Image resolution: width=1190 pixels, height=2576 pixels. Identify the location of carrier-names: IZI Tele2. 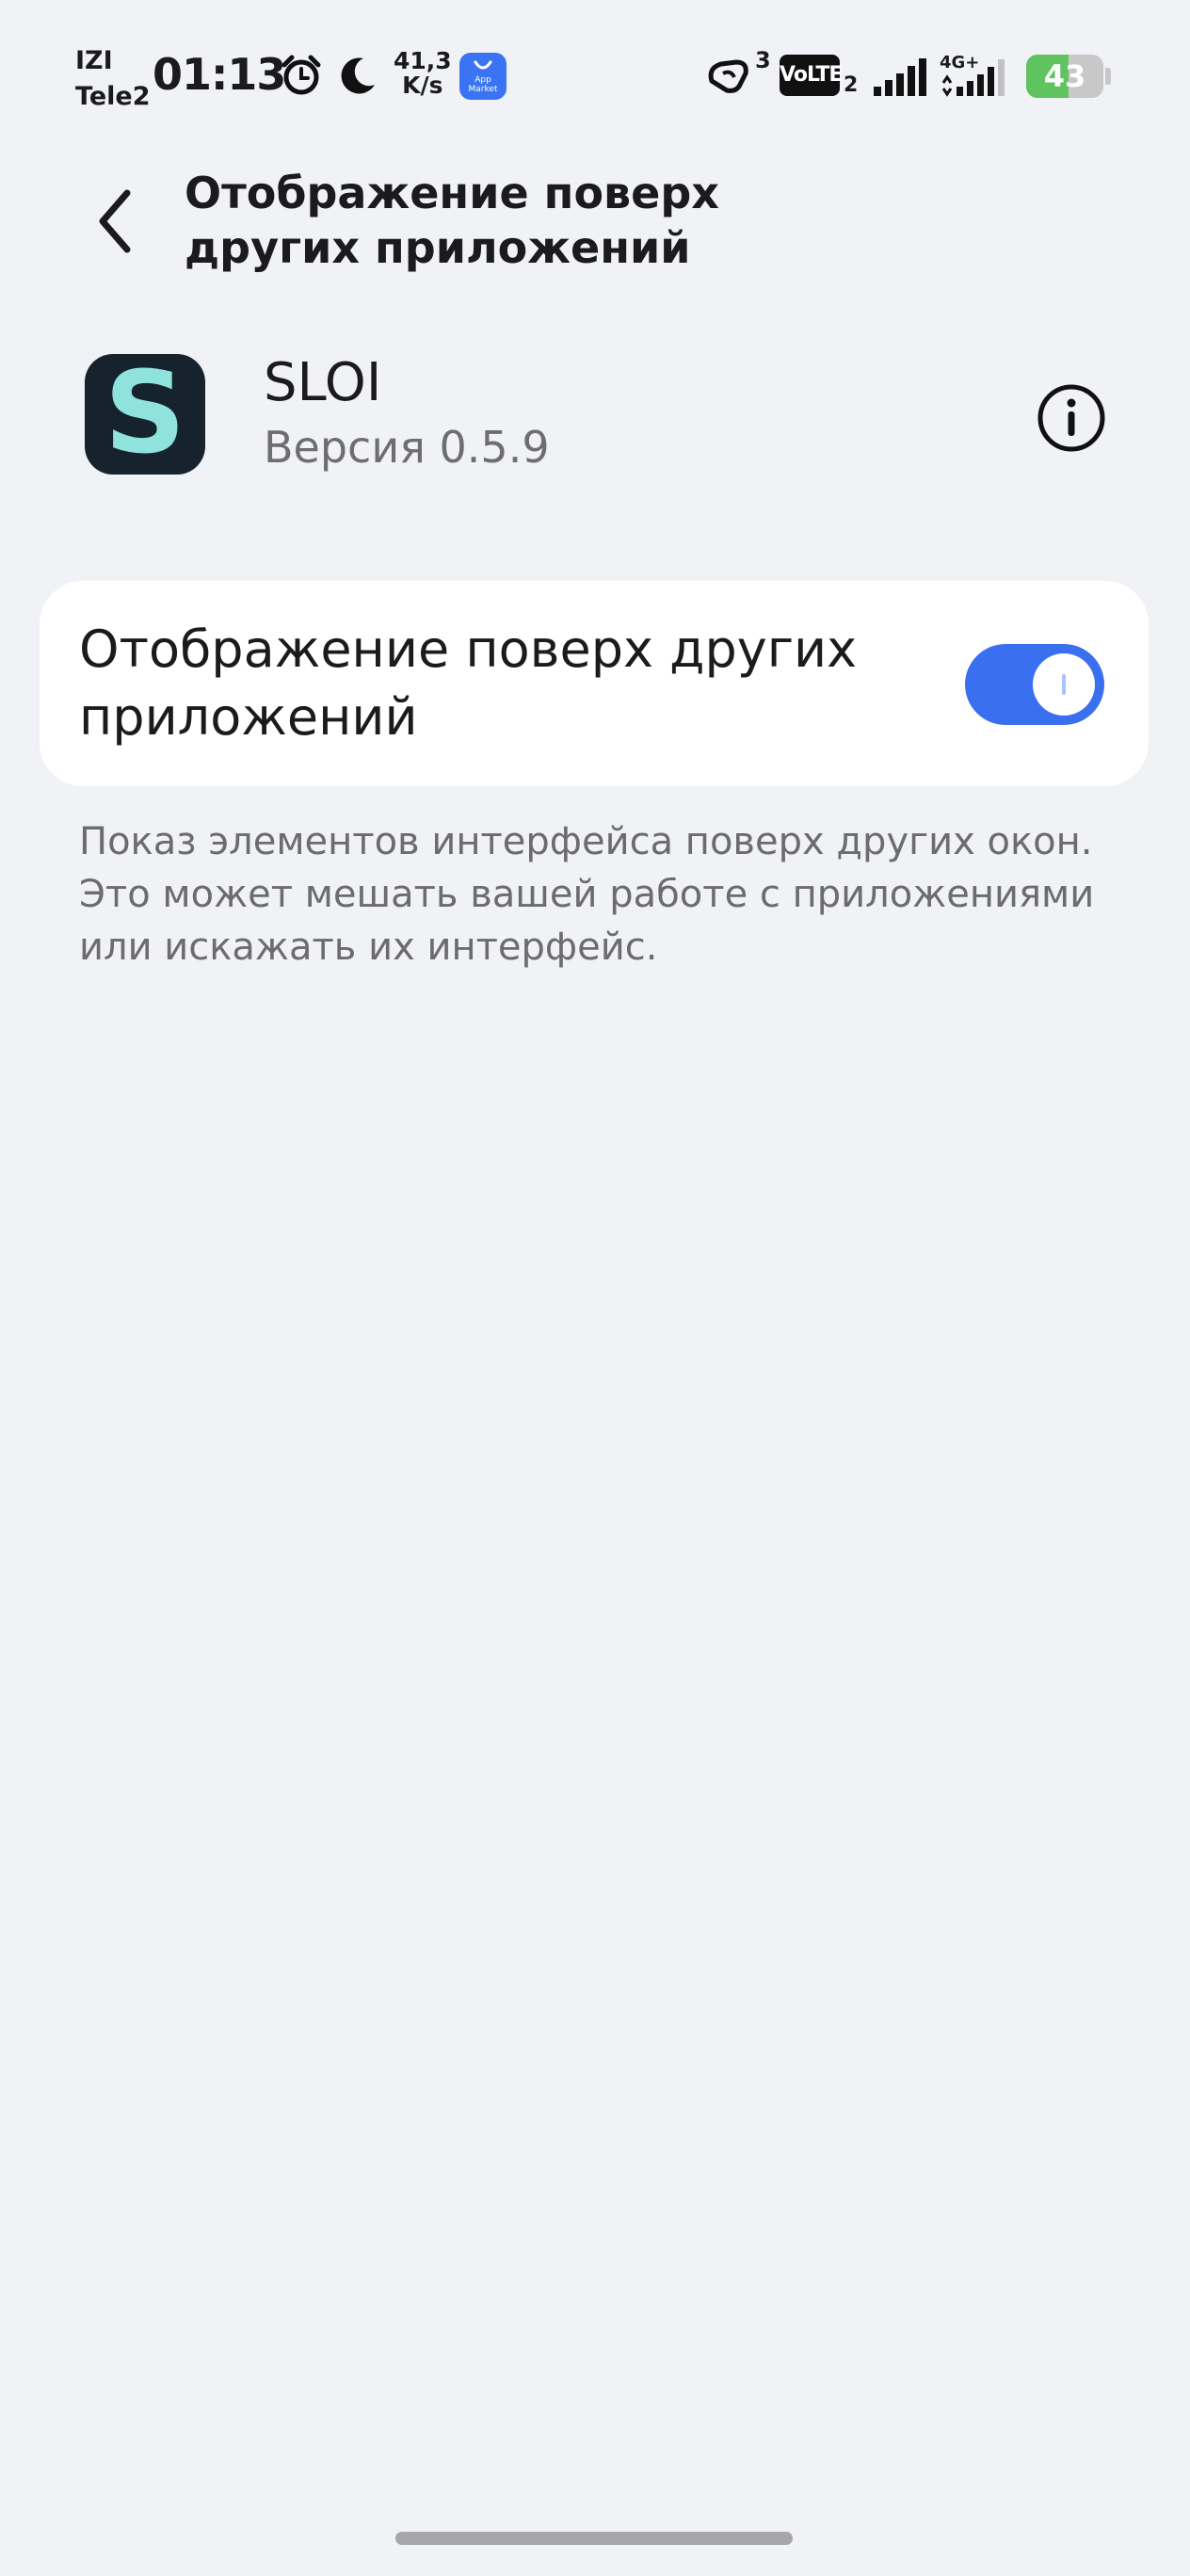
(113, 79).